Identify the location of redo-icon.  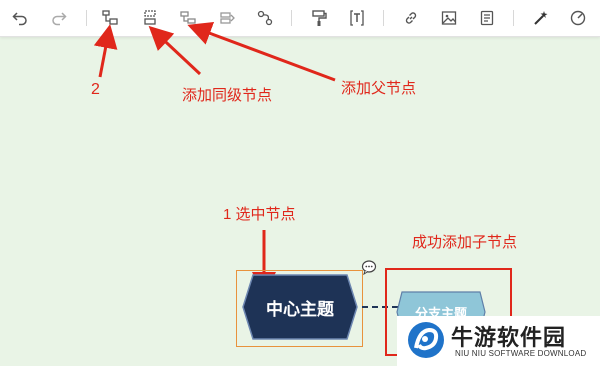
(59, 19).